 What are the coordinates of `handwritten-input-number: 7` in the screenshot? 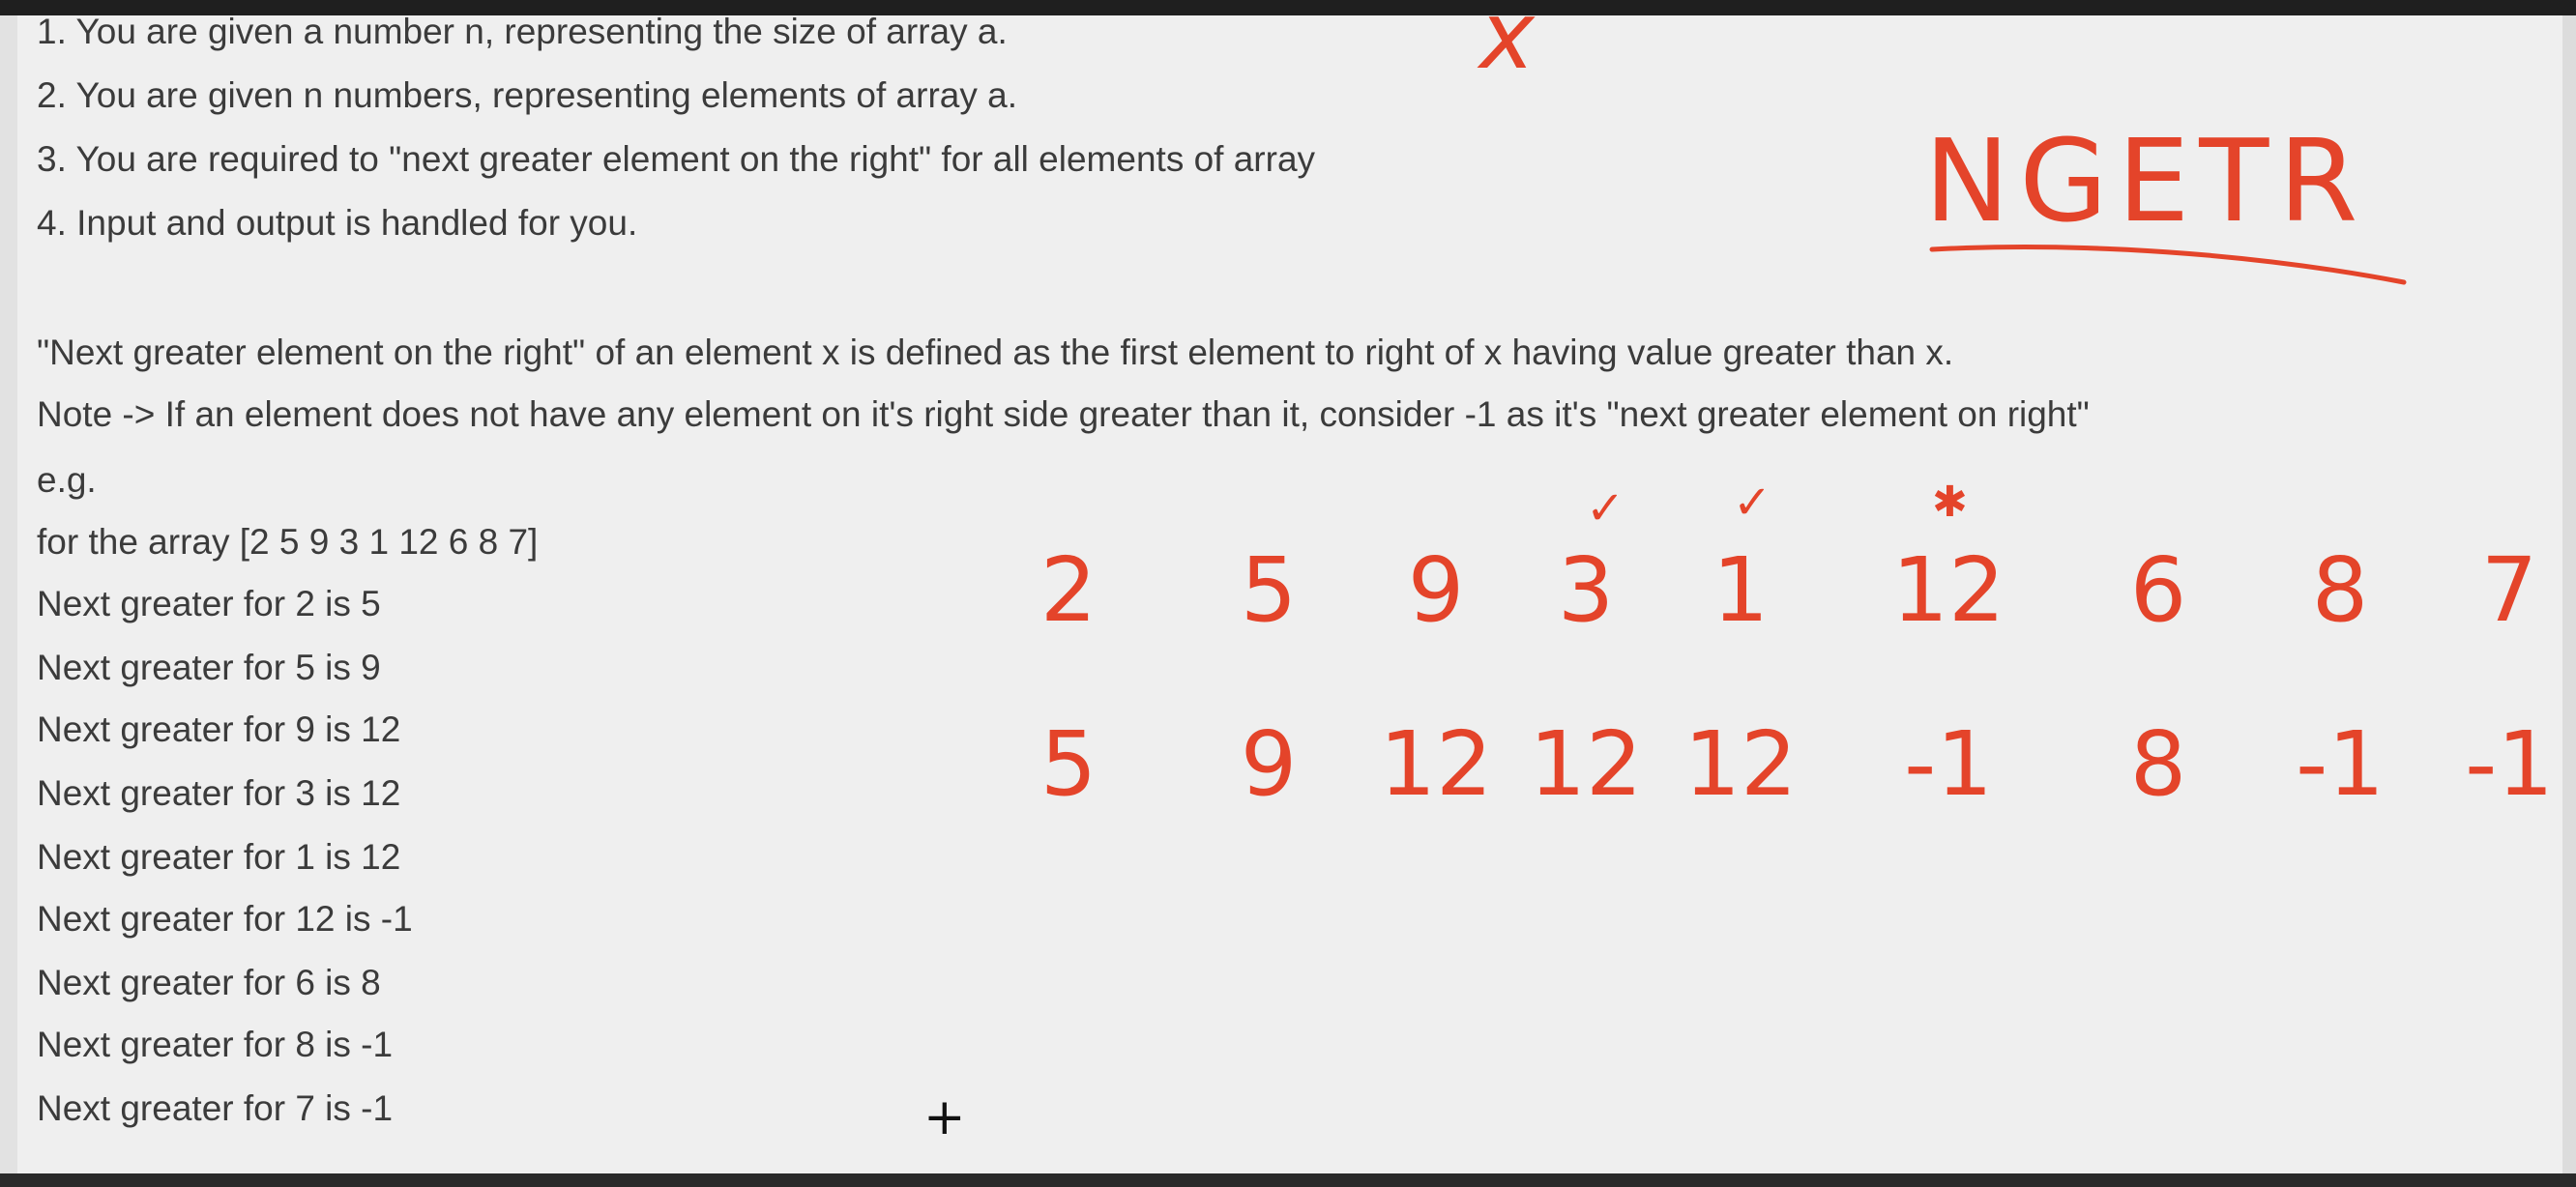 It's located at (2509, 590).